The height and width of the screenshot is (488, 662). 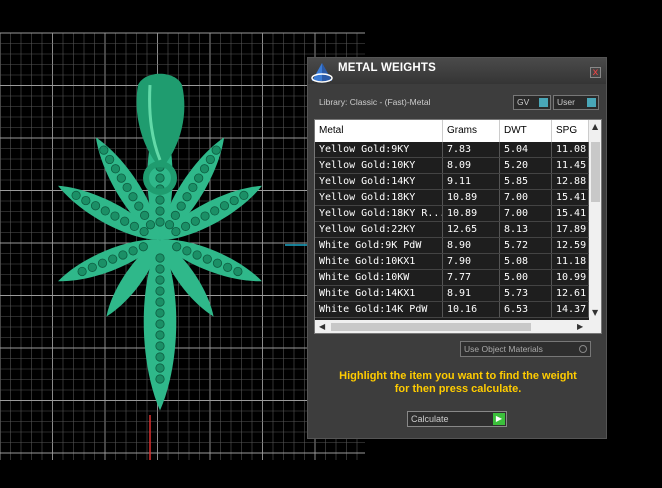 I want to click on table-row: White Gold:10KW 7.77 5.00 10.99, so click(x=452, y=278).